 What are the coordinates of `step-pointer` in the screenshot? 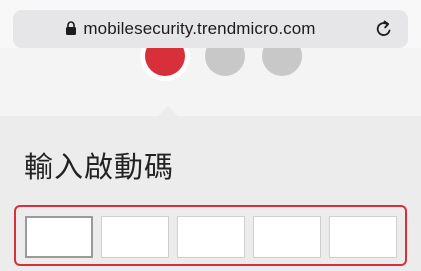 It's located at (168, 111).